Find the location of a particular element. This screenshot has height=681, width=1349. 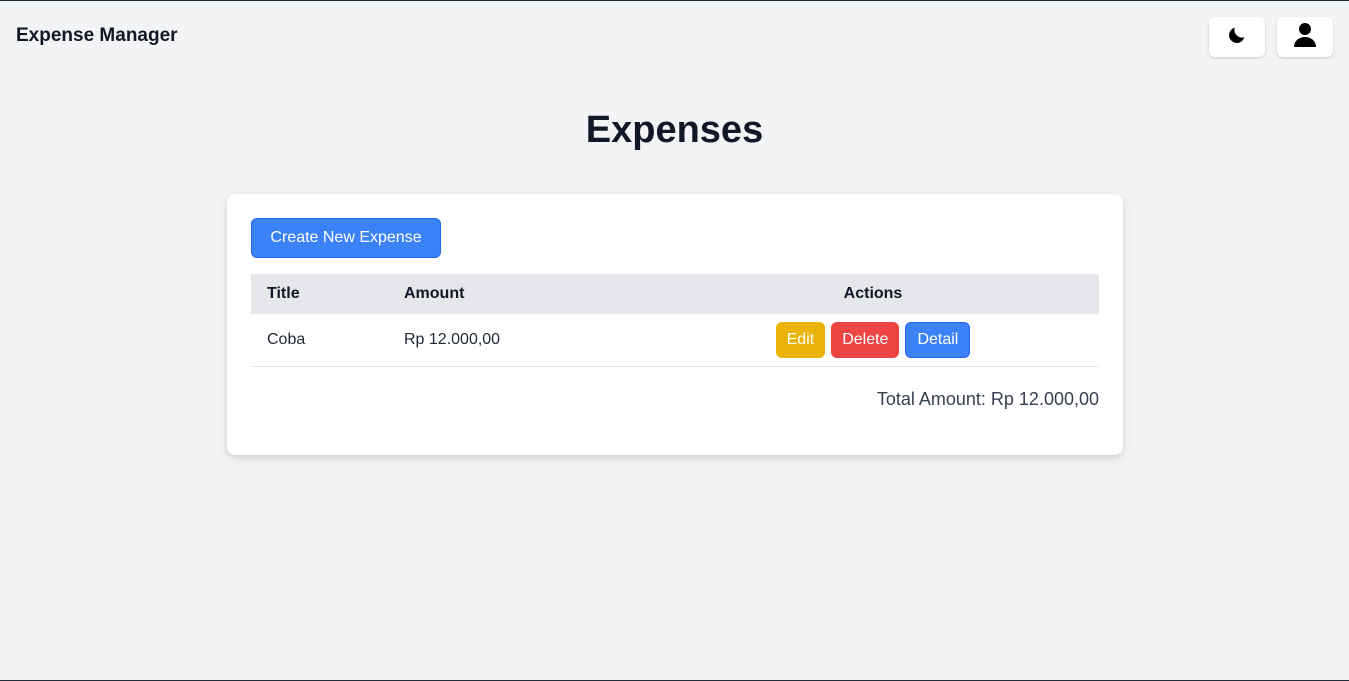

navbar: Expense Manager is located at coordinates (674, 38).